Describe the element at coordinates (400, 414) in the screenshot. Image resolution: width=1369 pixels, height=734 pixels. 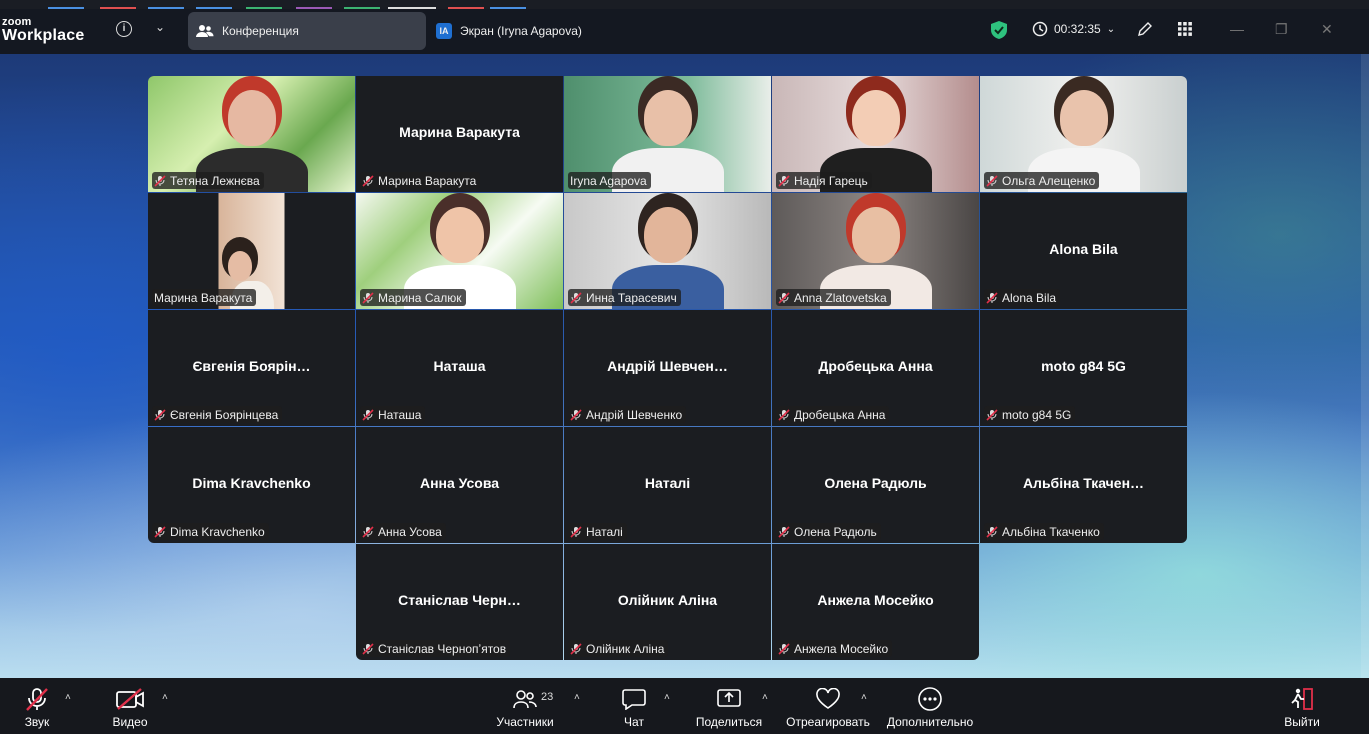
I see `participant-name: Наташа` at that location.